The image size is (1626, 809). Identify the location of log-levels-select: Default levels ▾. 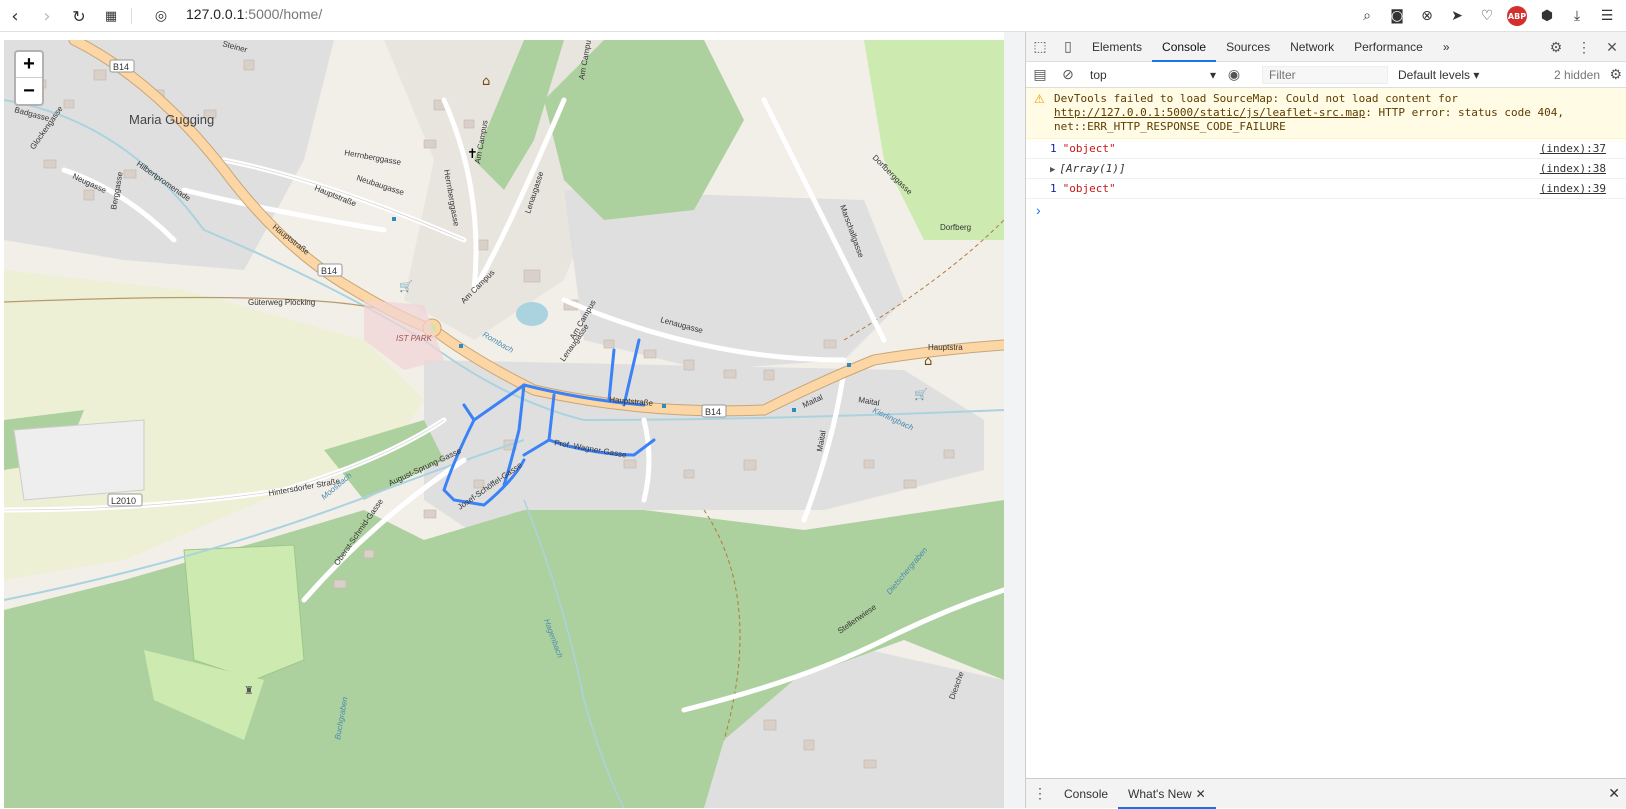
(1438, 75).